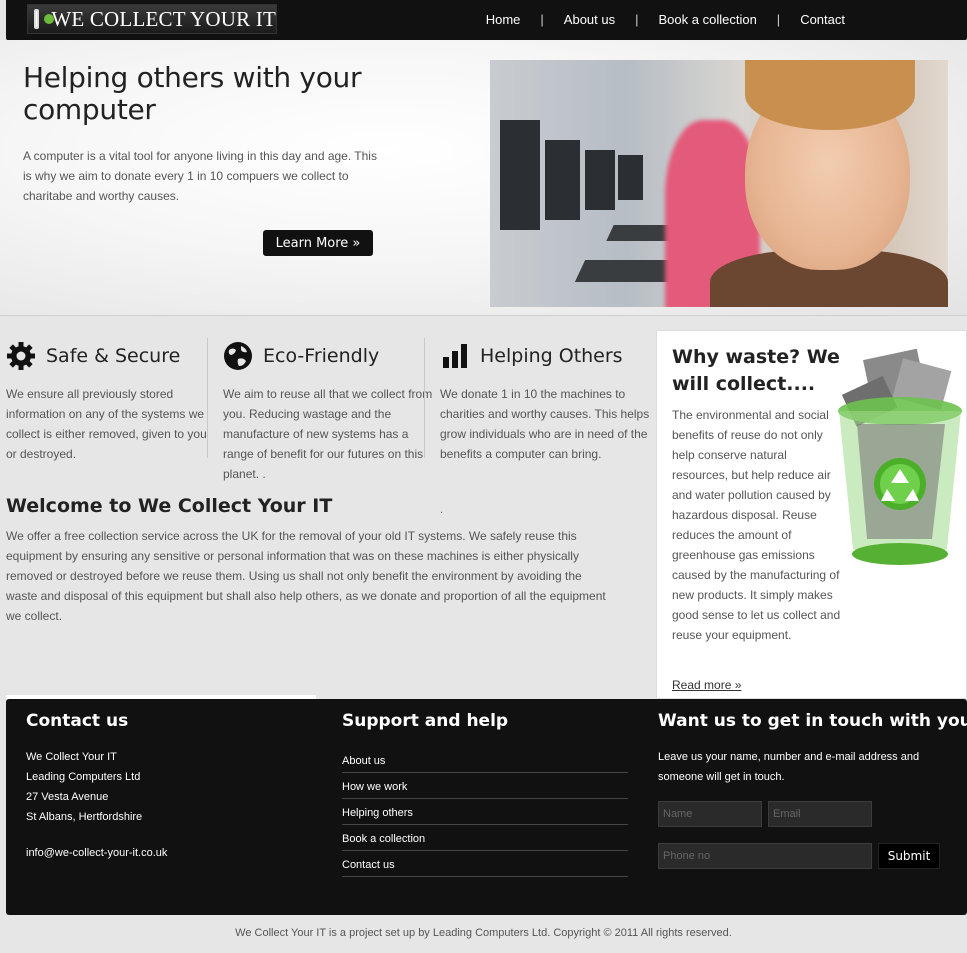 The height and width of the screenshot is (953, 967). I want to click on gear-icon, so click(21, 356).